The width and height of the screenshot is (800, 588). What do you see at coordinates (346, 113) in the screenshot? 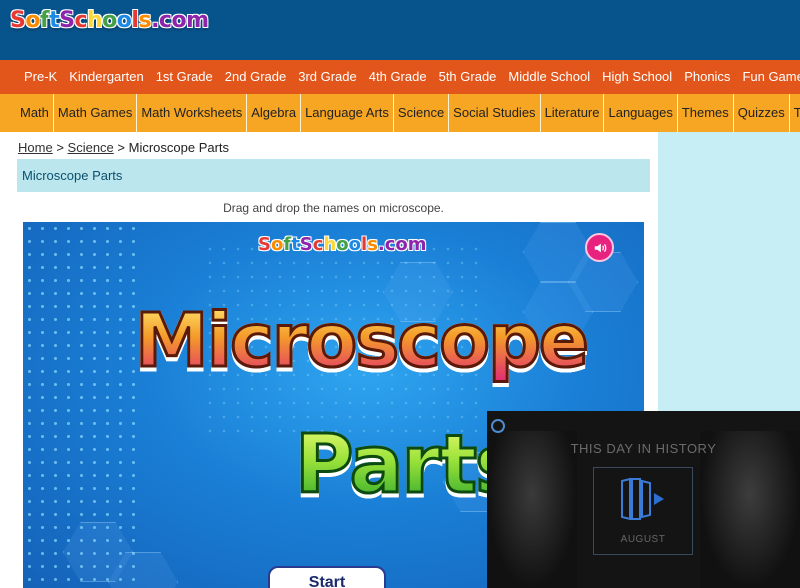
I see `nav-item-language-arts: Language Arts` at bounding box center [346, 113].